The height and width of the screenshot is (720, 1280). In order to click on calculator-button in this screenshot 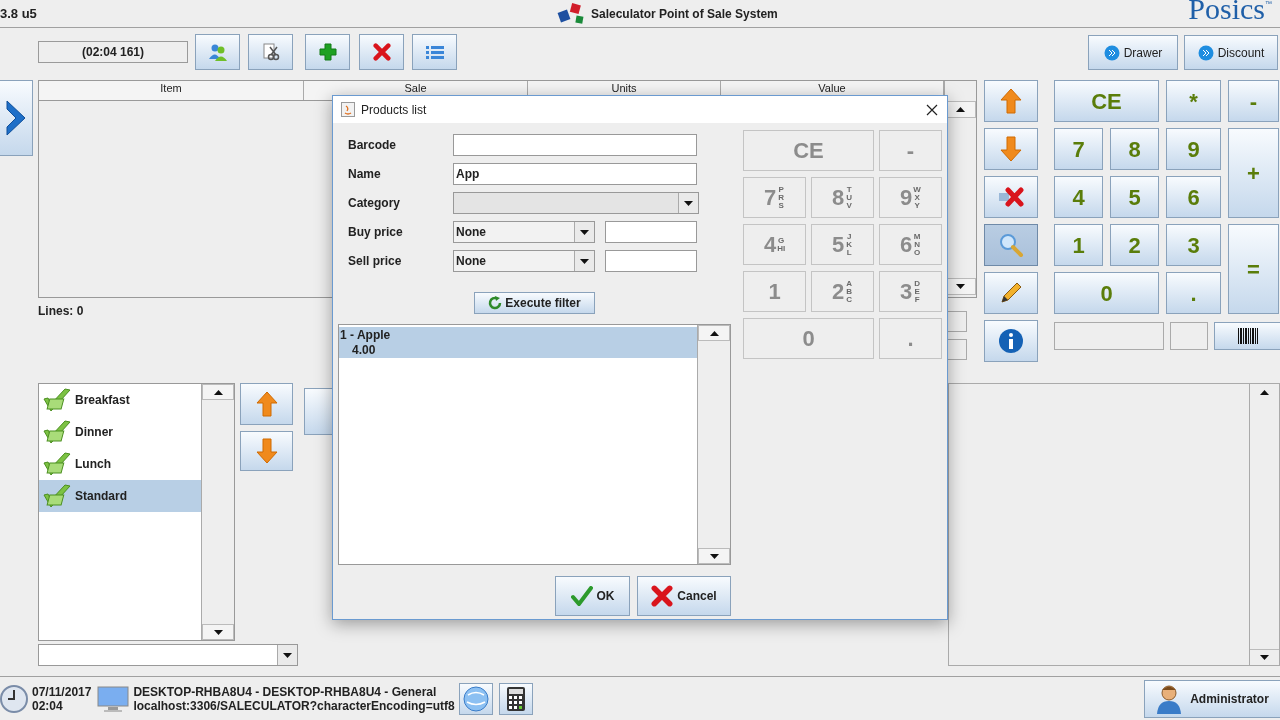, I will do `click(515, 698)`.